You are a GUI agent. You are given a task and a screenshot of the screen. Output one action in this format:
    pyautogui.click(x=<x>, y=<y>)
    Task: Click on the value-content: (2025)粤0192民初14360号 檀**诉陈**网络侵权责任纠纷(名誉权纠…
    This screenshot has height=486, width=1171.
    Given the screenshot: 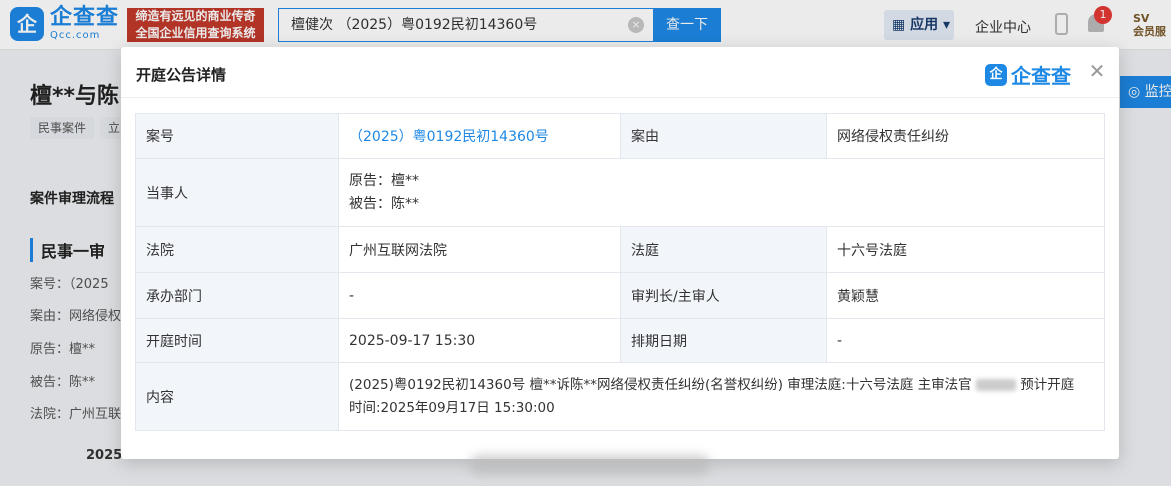 What is the action you would take?
    pyautogui.click(x=721, y=396)
    